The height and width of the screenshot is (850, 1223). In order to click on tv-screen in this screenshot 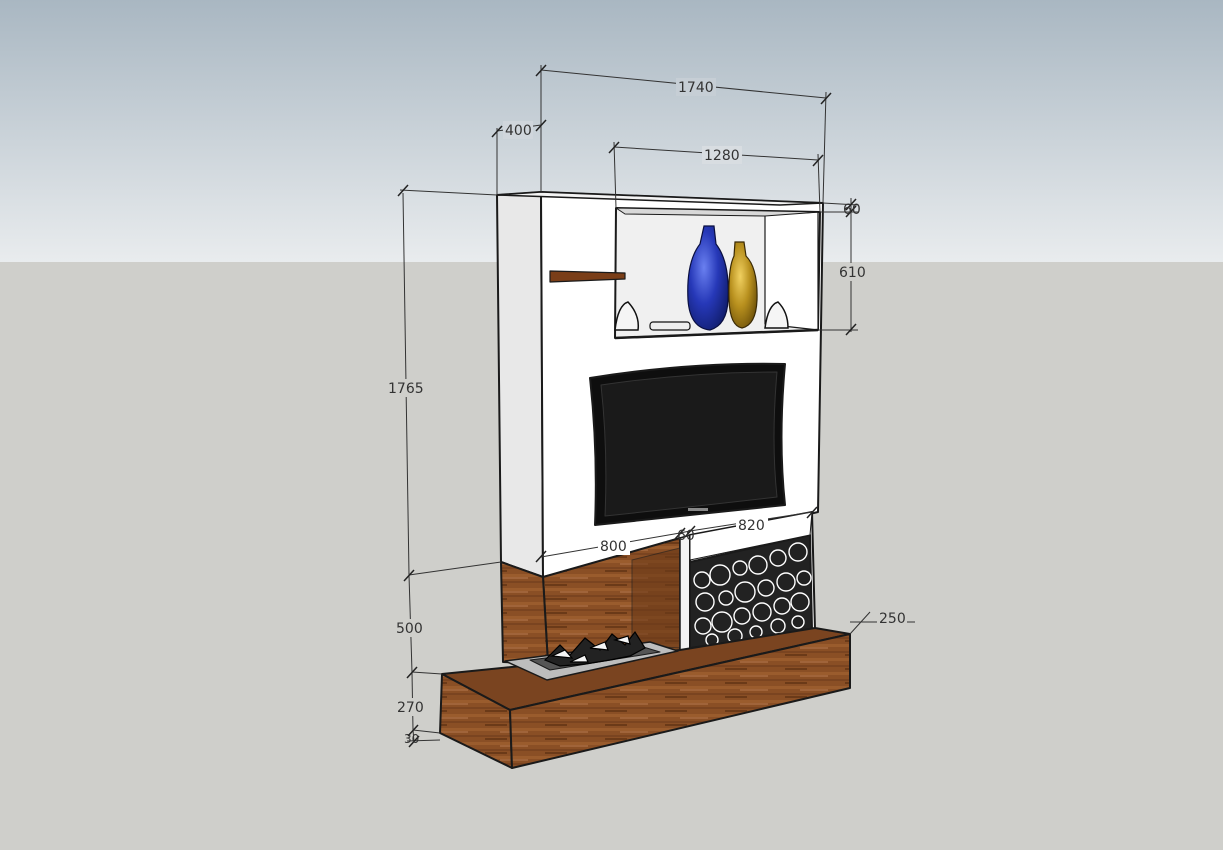, I will do `click(689, 444)`.